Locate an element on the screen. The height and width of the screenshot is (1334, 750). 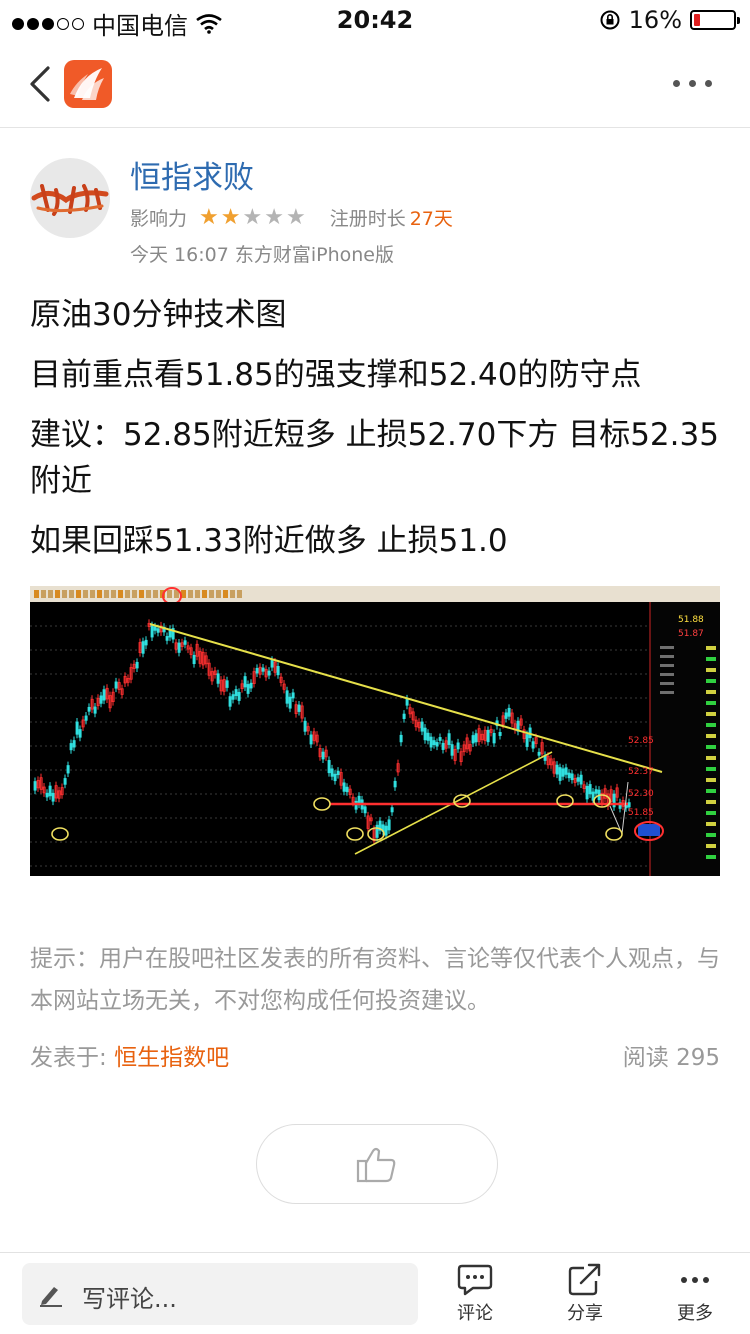
battery-icon is located at coordinates (715, 20).